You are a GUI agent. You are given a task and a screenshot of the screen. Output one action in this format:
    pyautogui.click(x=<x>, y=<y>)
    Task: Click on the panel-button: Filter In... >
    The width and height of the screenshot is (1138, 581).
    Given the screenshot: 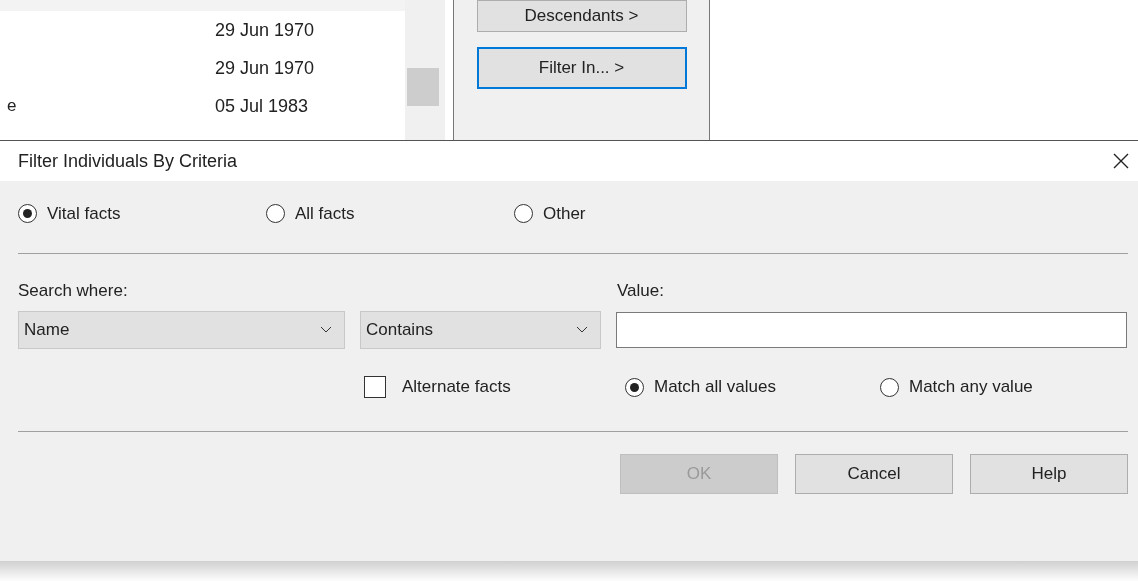 What is the action you would take?
    pyautogui.click(x=581, y=68)
    